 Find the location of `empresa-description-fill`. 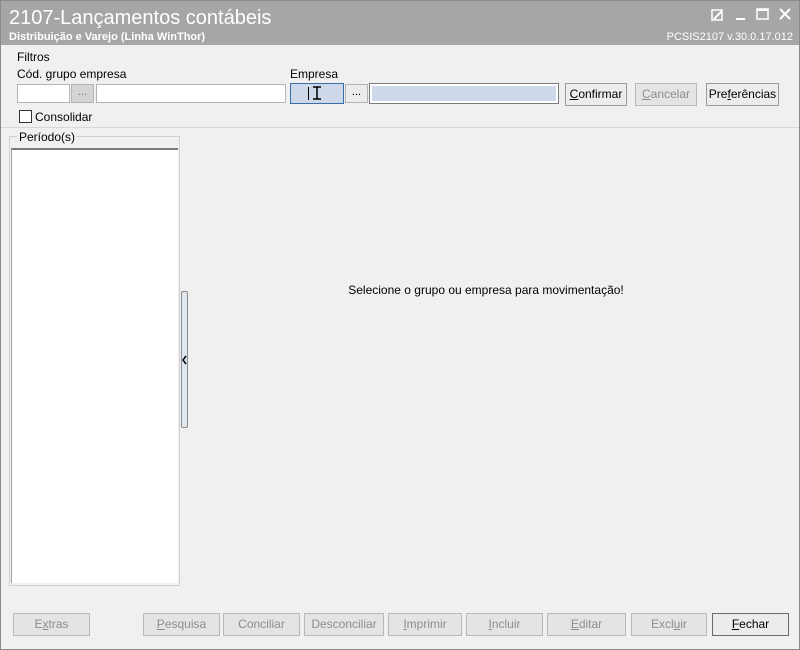

empresa-description-fill is located at coordinates (464, 93).